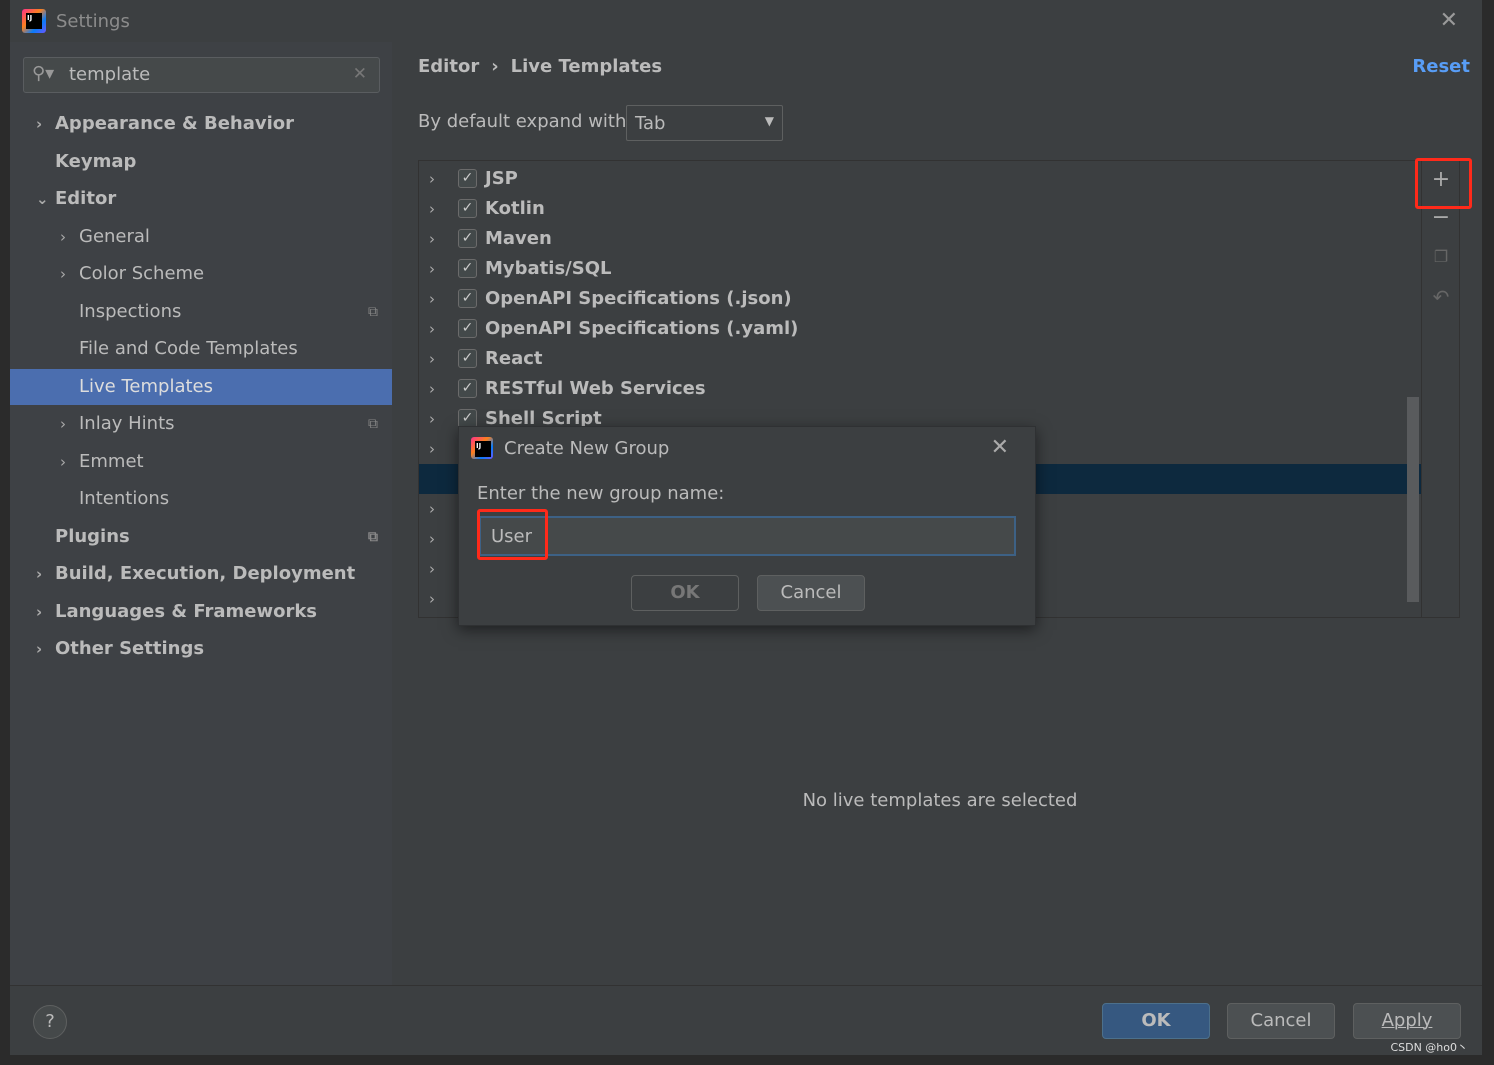 The height and width of the screenshot is (1065, 1494). Describe the element at coordinates (92, 536) in the screenshot. I see `sidebar-item-label: Plugins` at that location.